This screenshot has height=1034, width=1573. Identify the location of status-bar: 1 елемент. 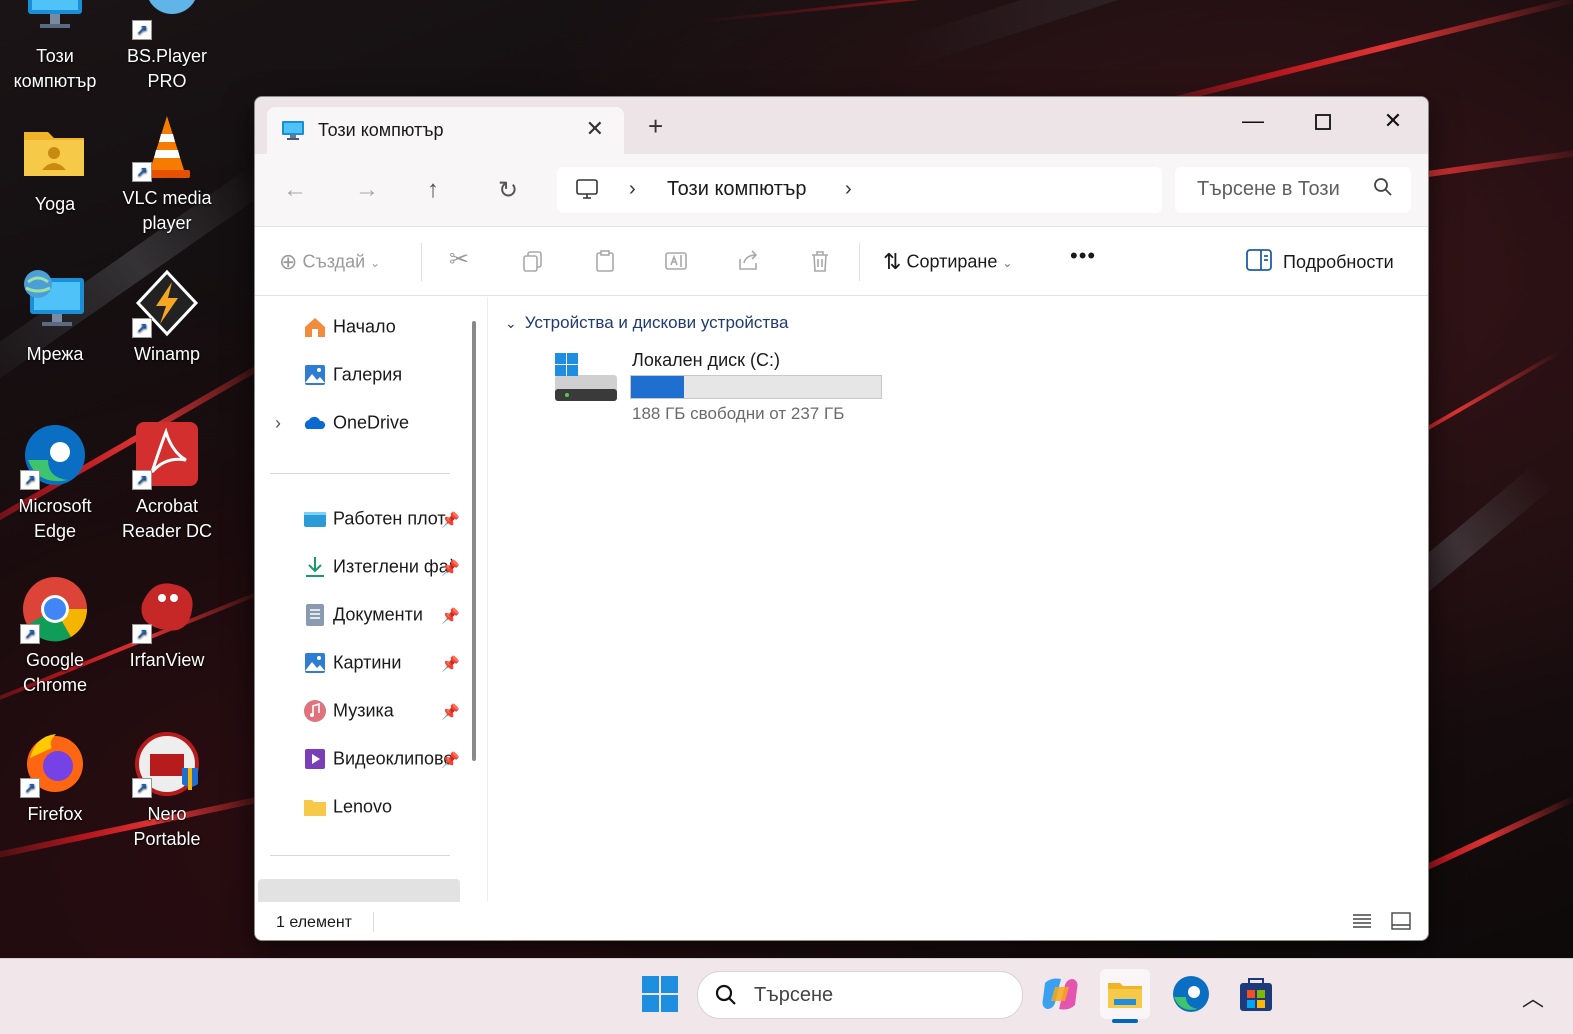
(841, 921).